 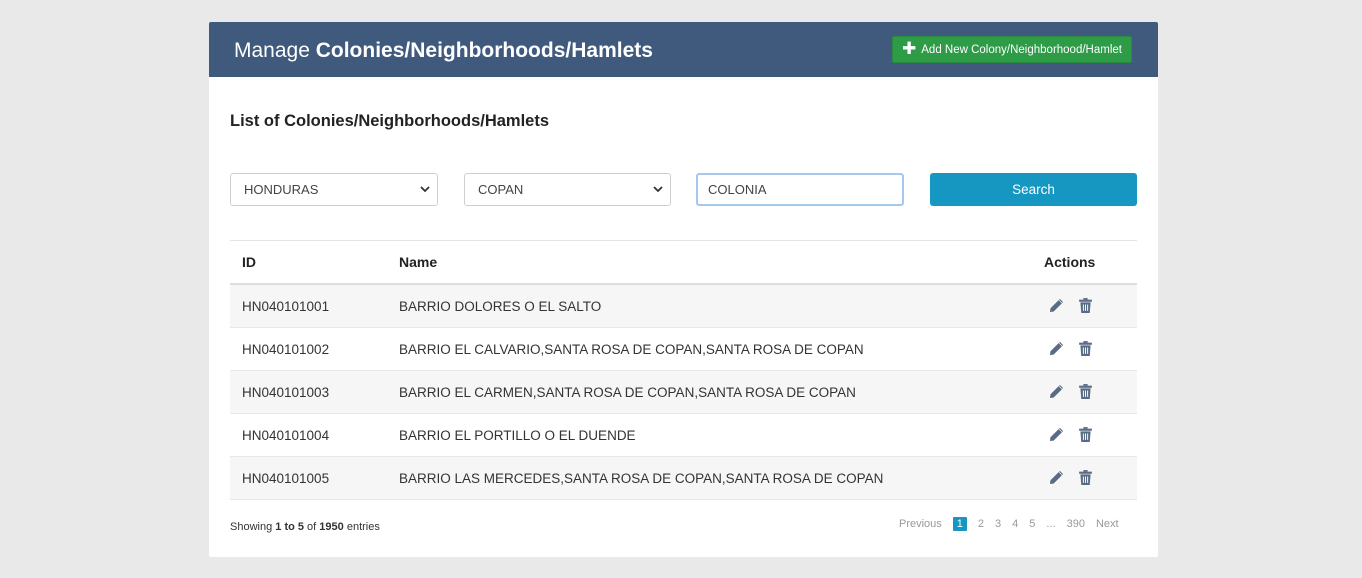 I want to click on row-id: HN040101001, so click(x=286, y=306).